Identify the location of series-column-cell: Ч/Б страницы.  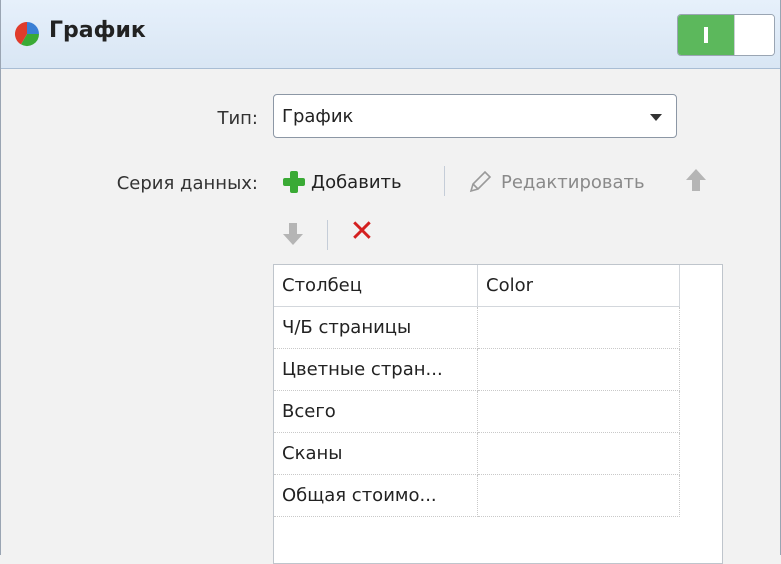
(376, 328).